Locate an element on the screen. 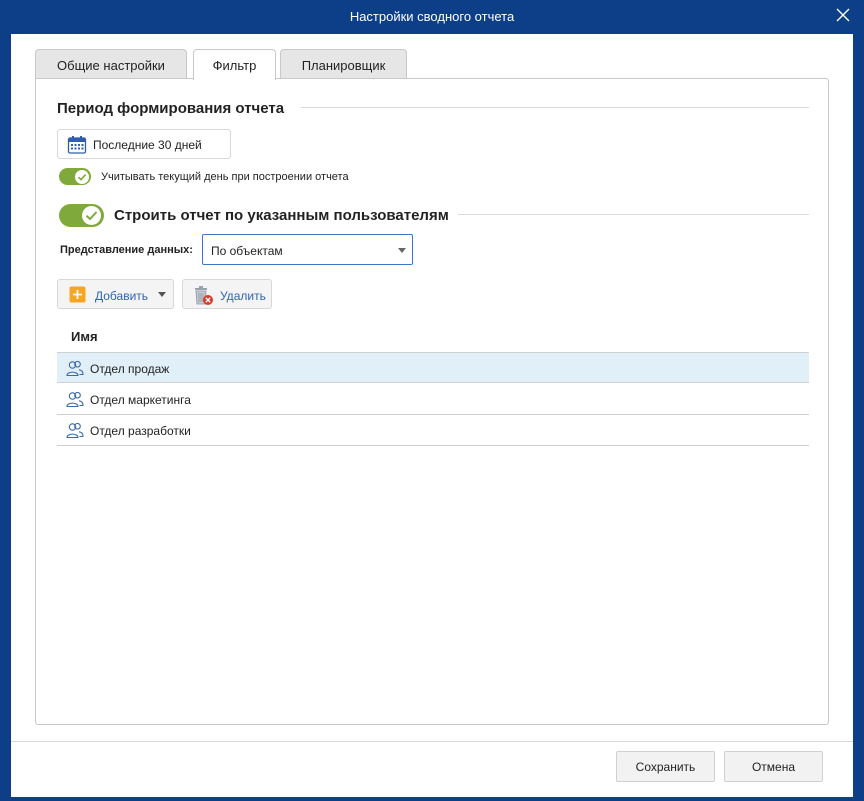 The image size is (864, 801). list-item-name: Отдел разработки is located at coordinates (140, 431).